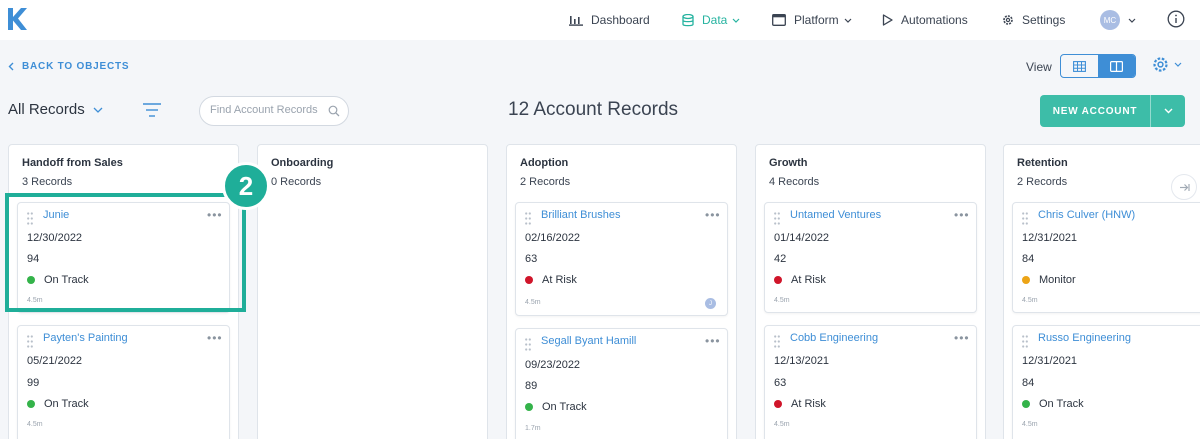 This screenshot has width=1200, height=439. What do you see at coordinates (1039, 67) in the screenshot?
I see `view-label: View` at bounding box center [1039, 67].